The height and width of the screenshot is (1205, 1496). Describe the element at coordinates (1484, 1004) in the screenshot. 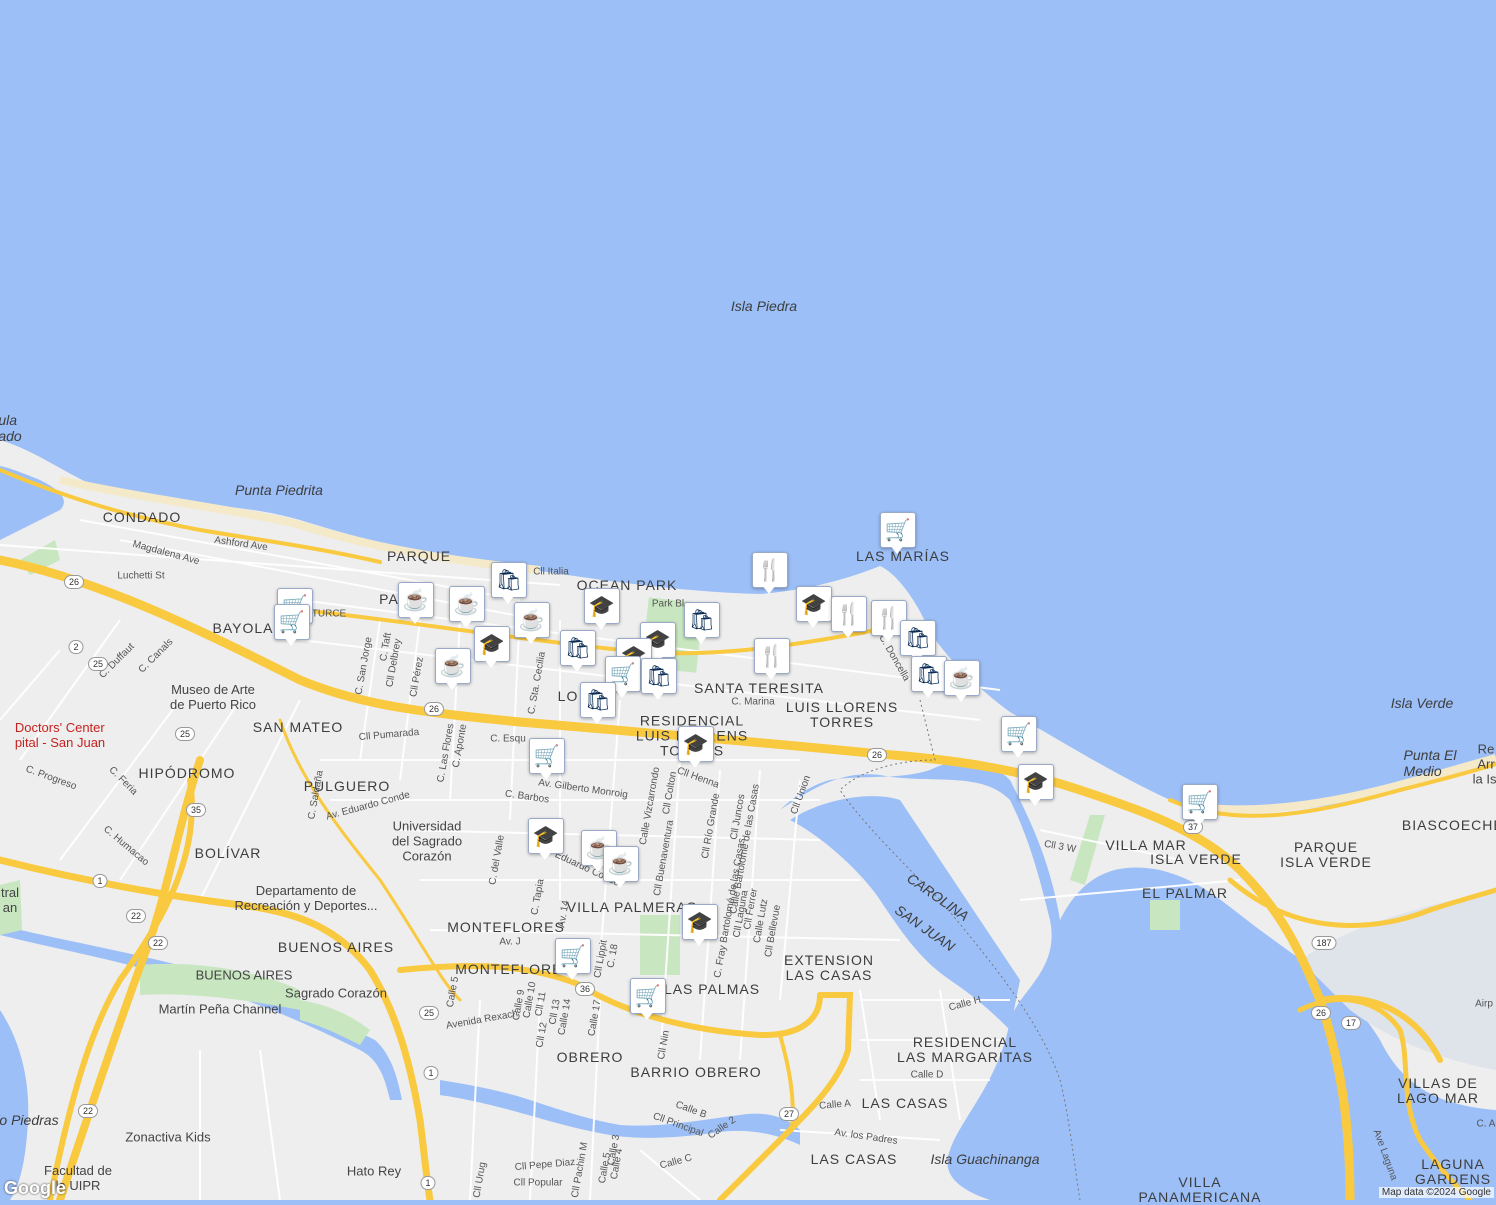

I see `street-label: Airp` at that location.